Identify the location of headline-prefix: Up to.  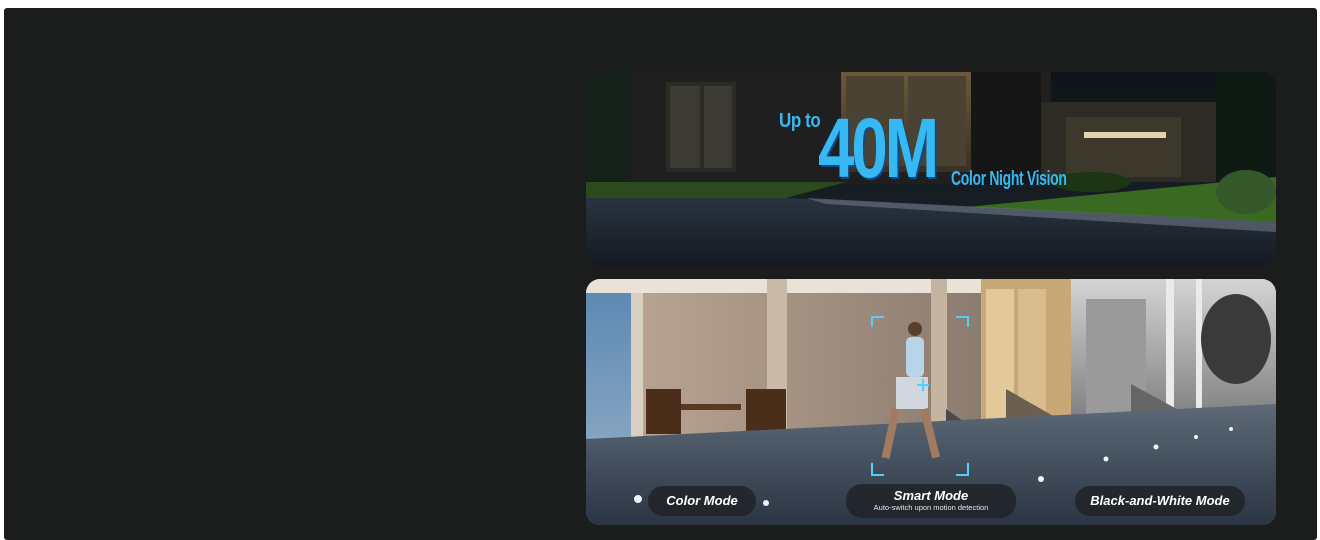
(800, 121).